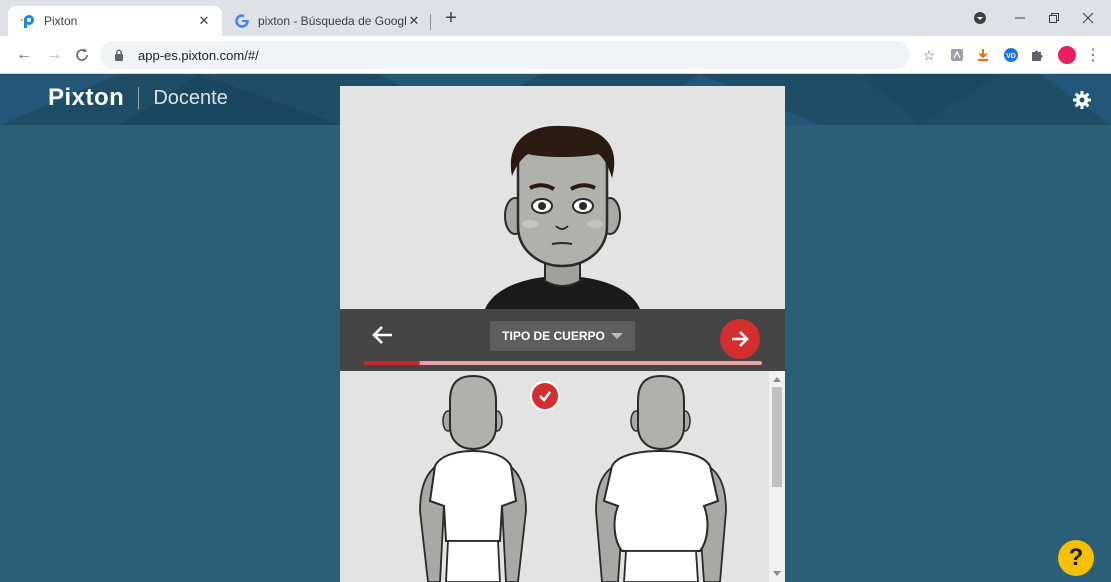  What do you see at coordinates (86, 97) in the screenshot?
I see `brand-name: Pixton` at bounding box center [86, 97].